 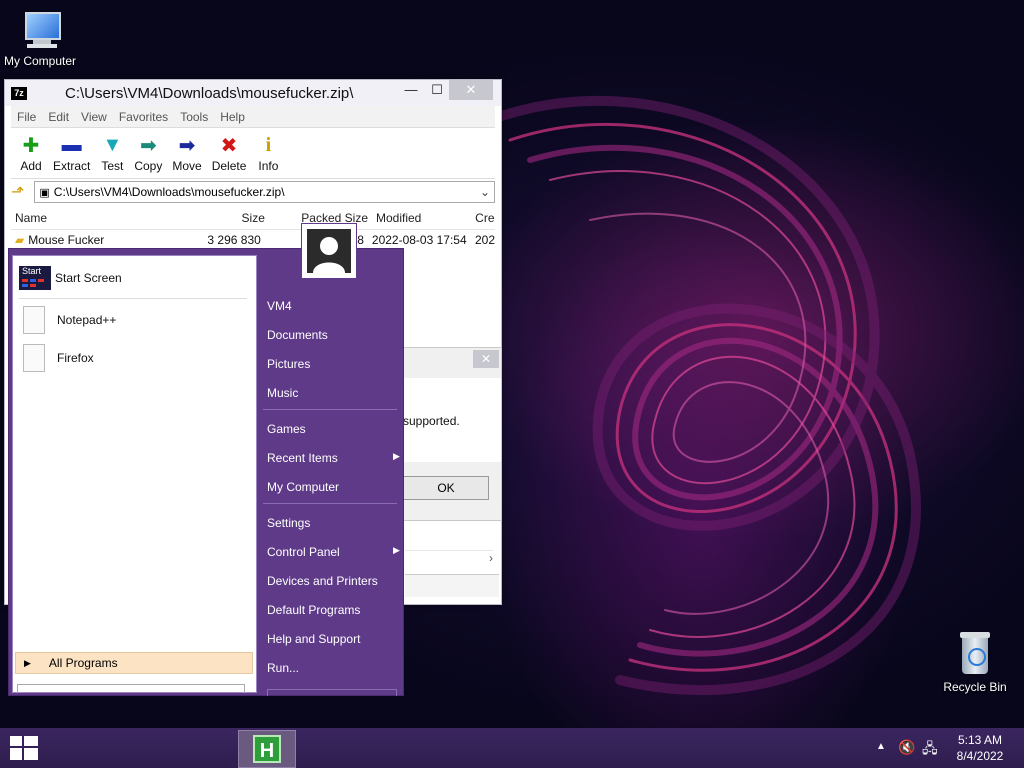 I want to click on all-programs-label: All Programs, so click(x=83, y=663).